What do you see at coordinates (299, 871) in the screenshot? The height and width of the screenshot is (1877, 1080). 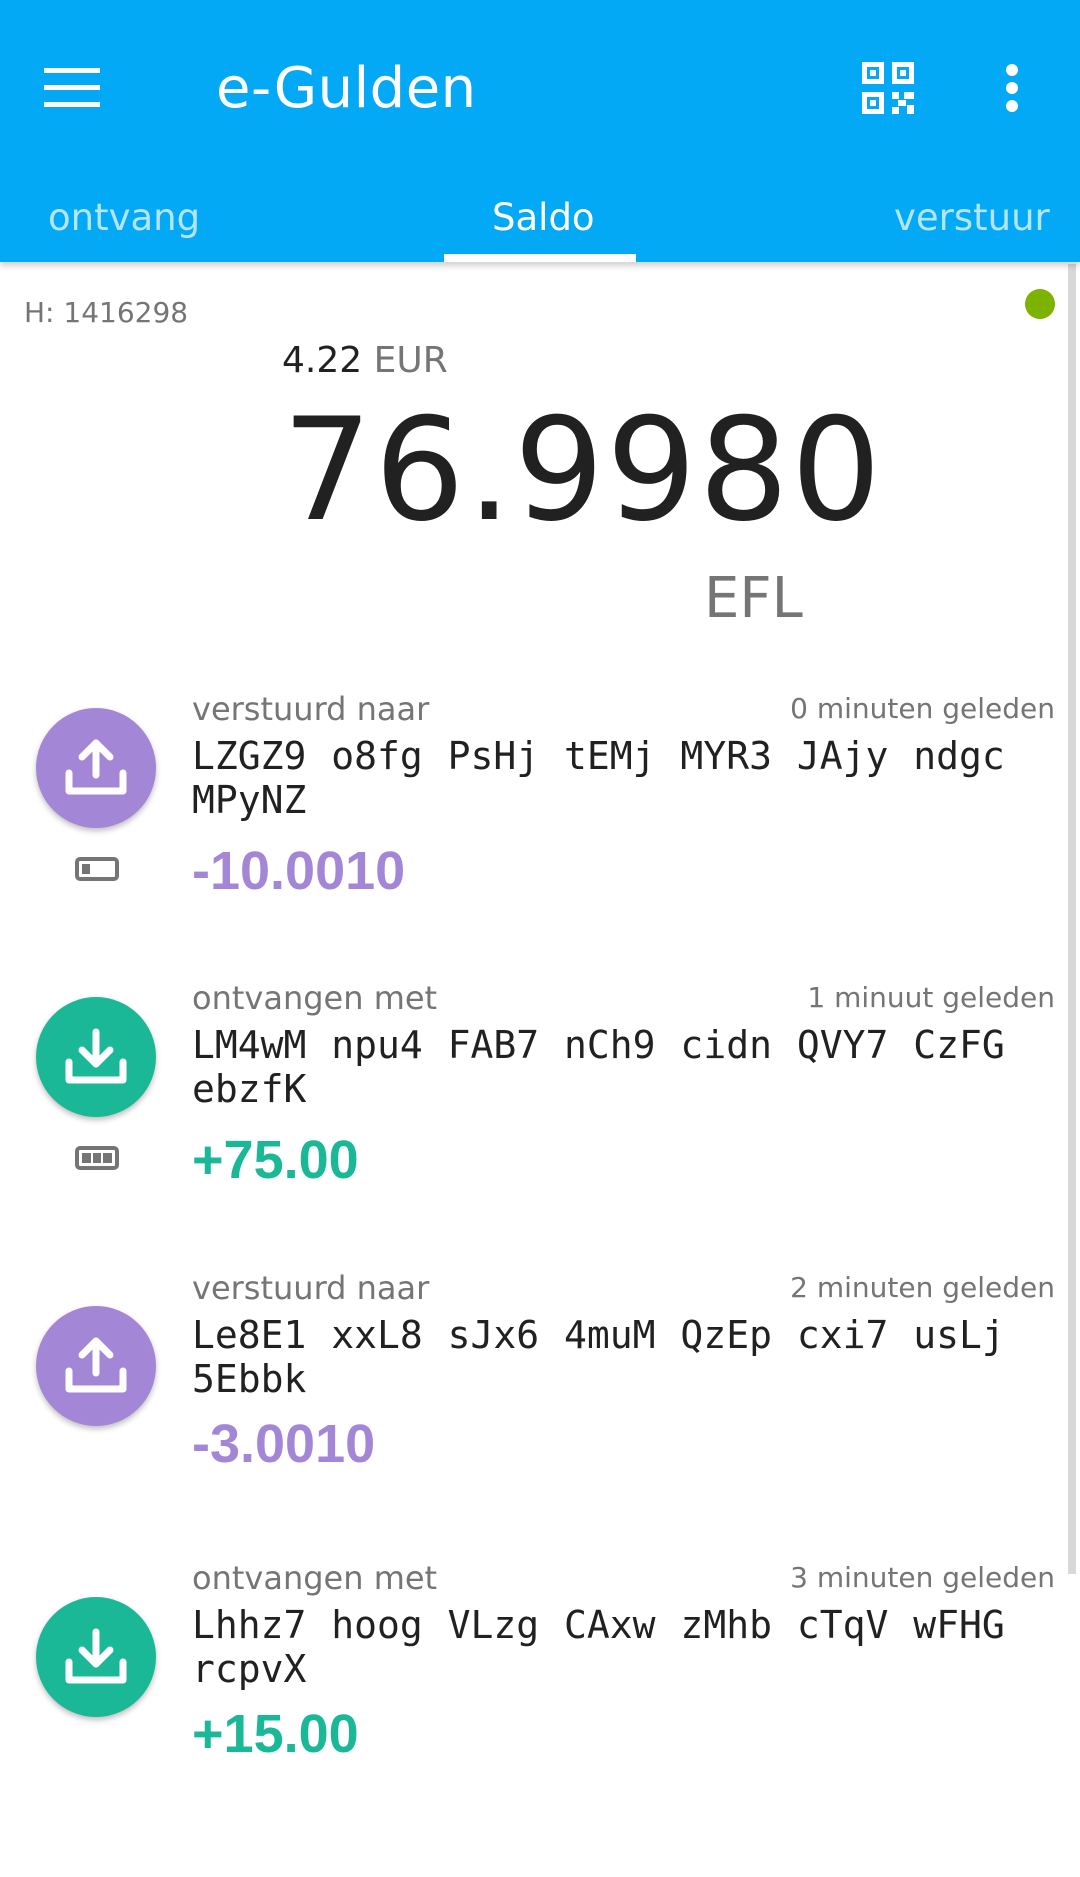 I see `transaction-amount: -10.0010` at bounding box center [299, 871].